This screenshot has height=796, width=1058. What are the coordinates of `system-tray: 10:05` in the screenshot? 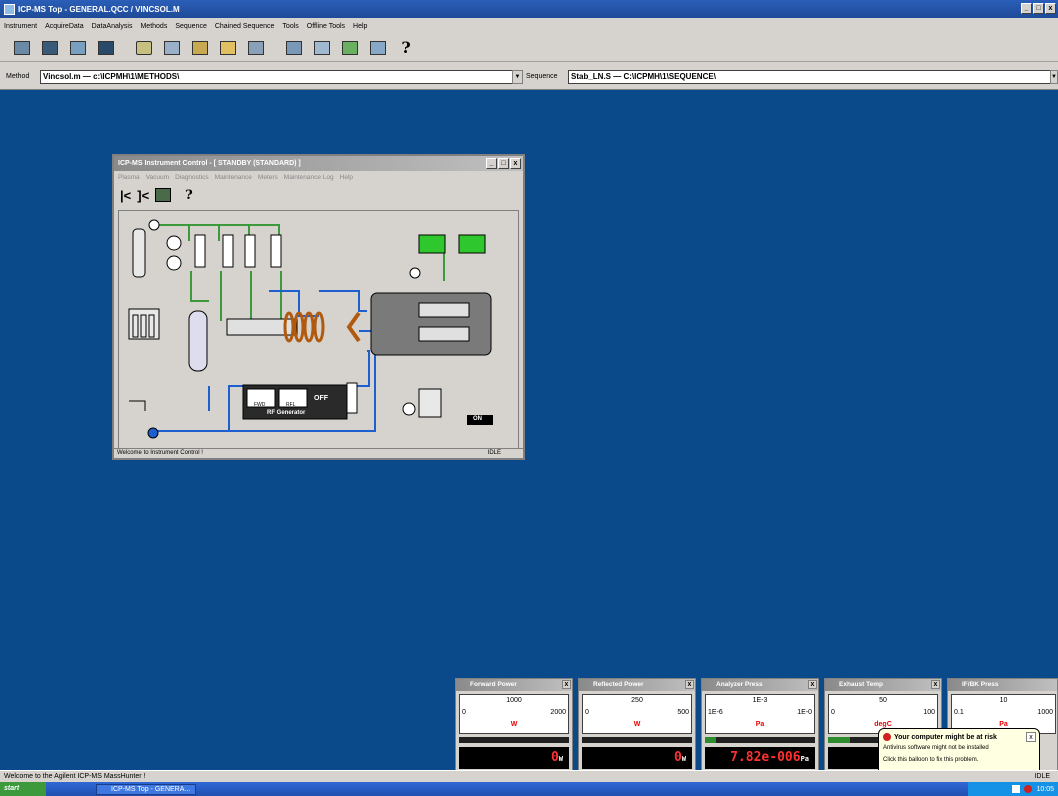 It's located at (1013, 789).